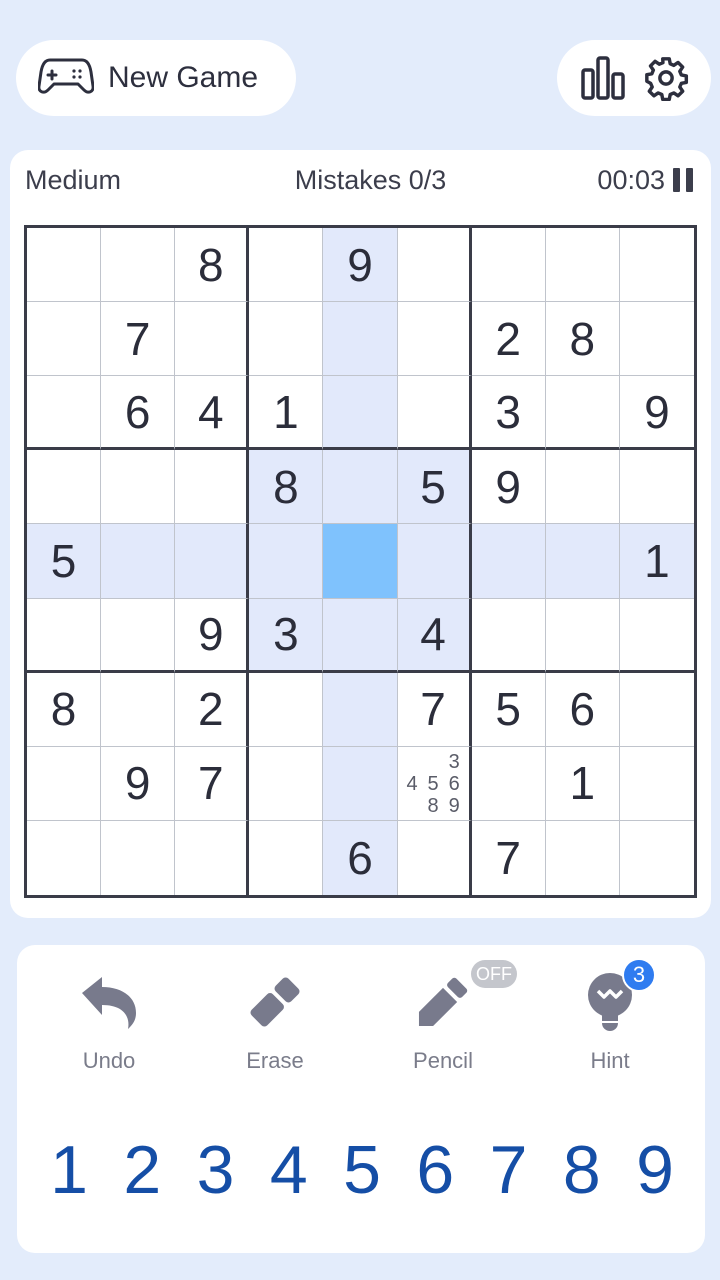  What do you see at coordinates (360, 561) in the screenshot?
I see `selected-cell` at bounding box center [360, 561].